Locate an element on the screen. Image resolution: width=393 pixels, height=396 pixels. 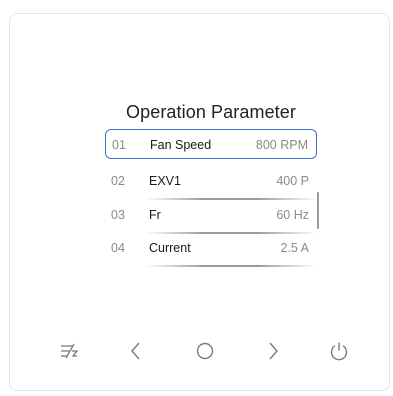
row-number: 02 is located at coordinates (118, 181).